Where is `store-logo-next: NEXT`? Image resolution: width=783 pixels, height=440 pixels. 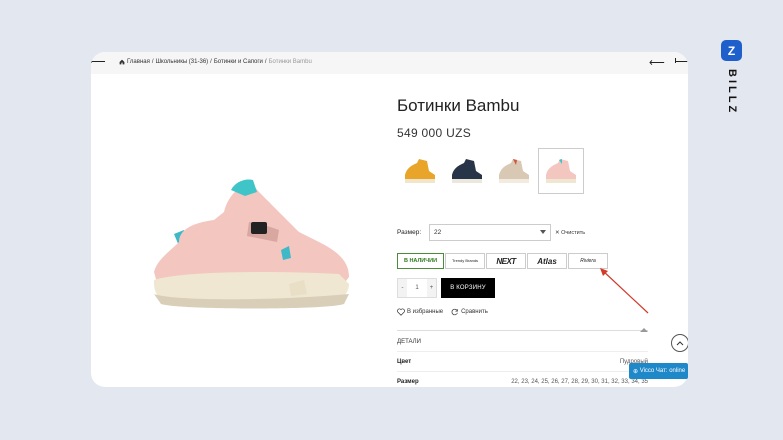
store-logo-next: NEXT is located at coordinates (506, 261).